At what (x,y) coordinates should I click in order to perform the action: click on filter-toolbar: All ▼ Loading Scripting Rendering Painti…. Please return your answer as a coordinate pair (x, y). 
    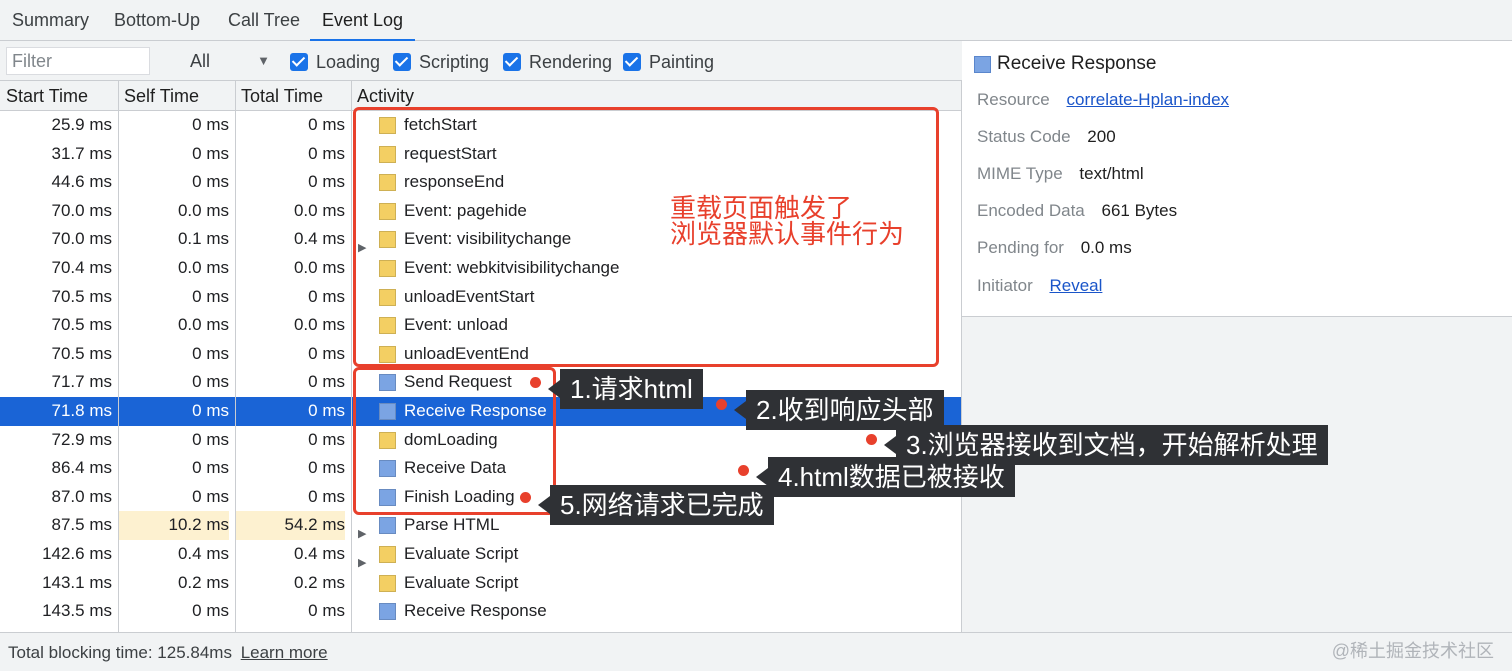
    Looking at the image, I should click on (481, 61).